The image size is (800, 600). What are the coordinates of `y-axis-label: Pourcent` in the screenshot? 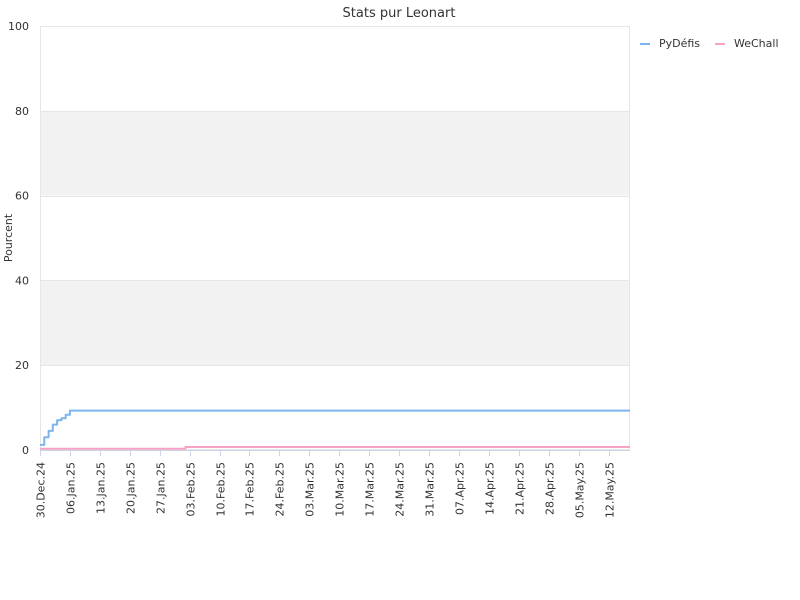 It's located at (8, 237).